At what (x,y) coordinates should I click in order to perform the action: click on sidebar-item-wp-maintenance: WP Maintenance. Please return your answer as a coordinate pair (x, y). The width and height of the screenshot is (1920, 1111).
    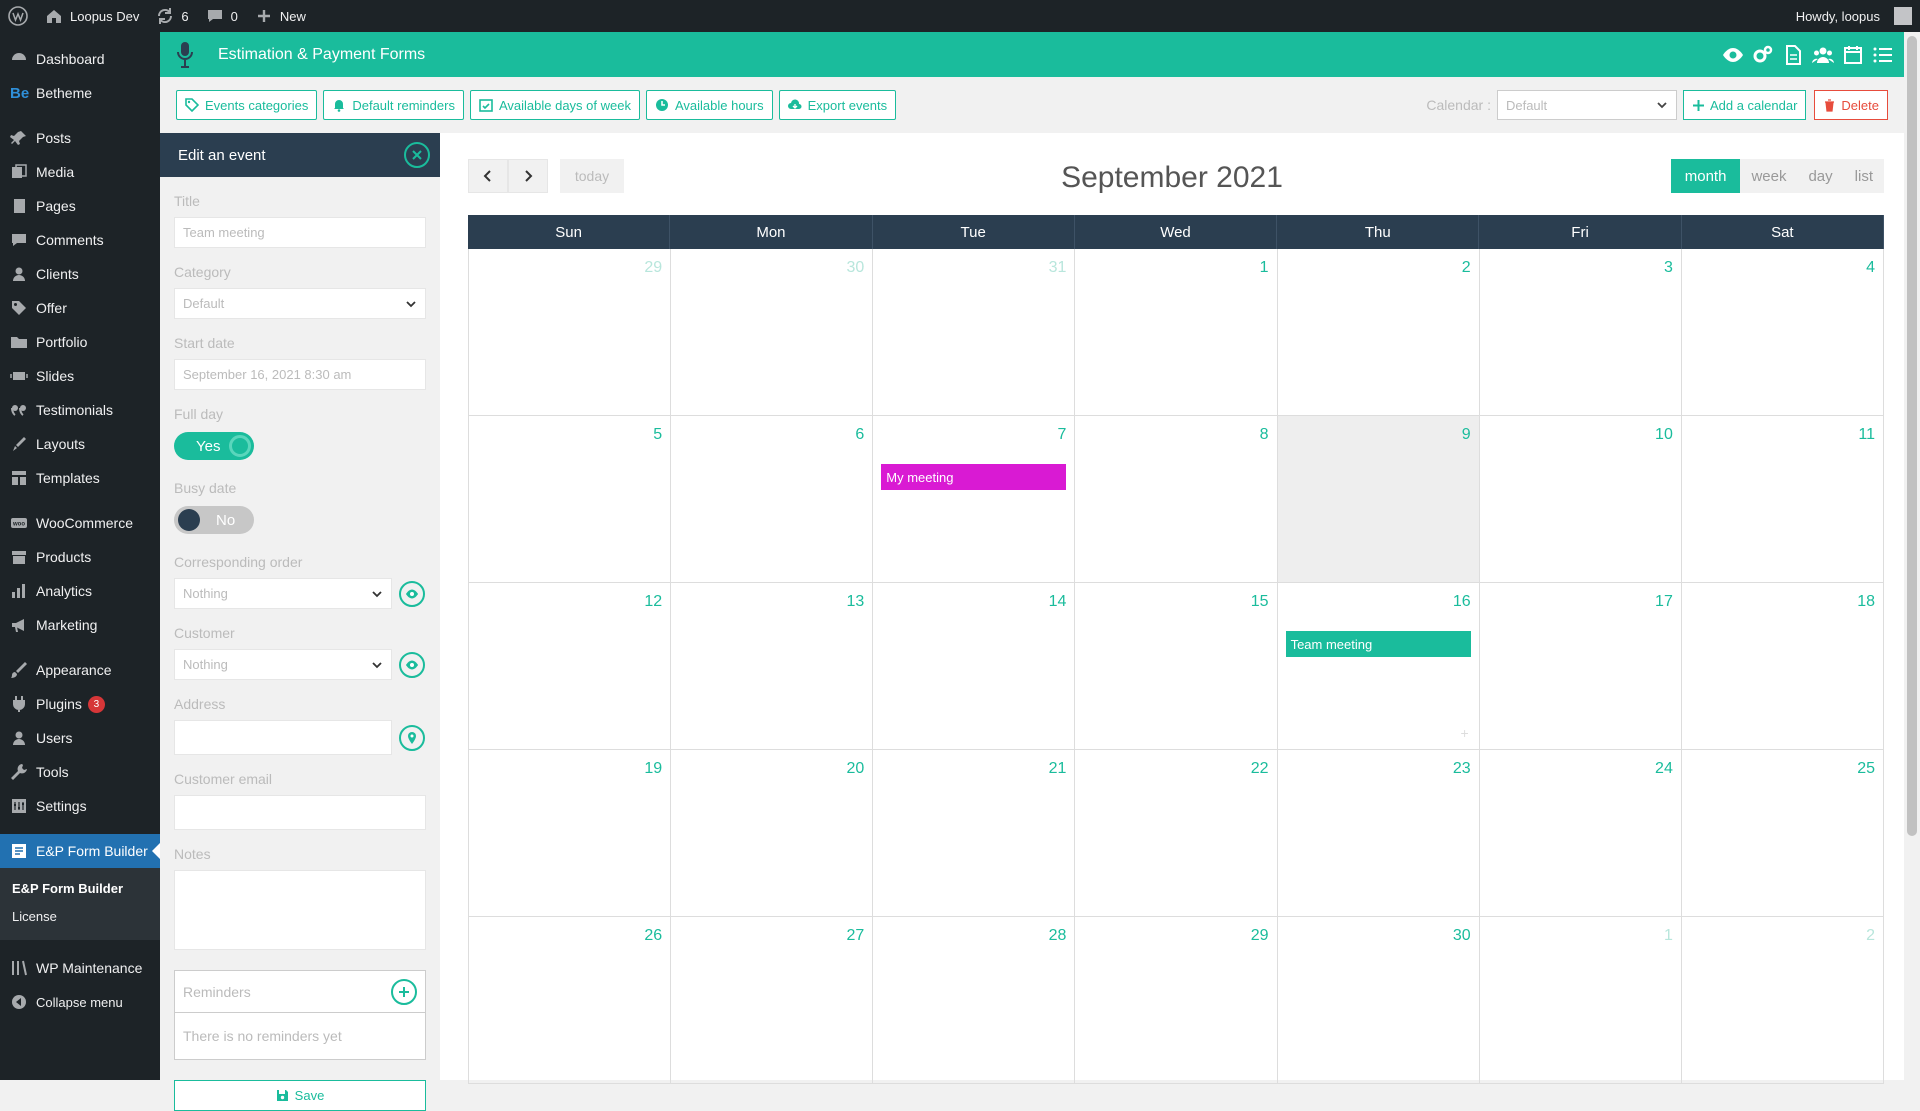
    Looking at the image, I should click on (80, 968).